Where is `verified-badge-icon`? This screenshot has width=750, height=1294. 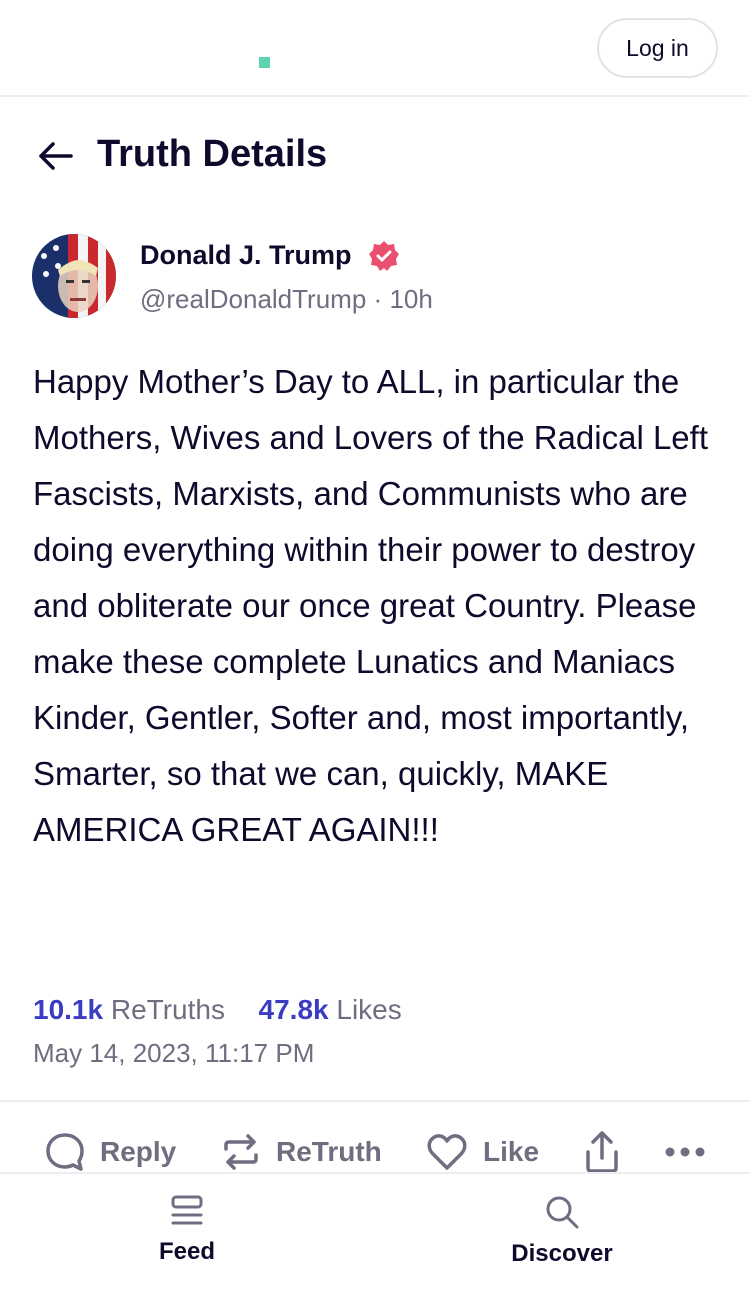 verified-badge-icon is located at coordinates (384, 256).